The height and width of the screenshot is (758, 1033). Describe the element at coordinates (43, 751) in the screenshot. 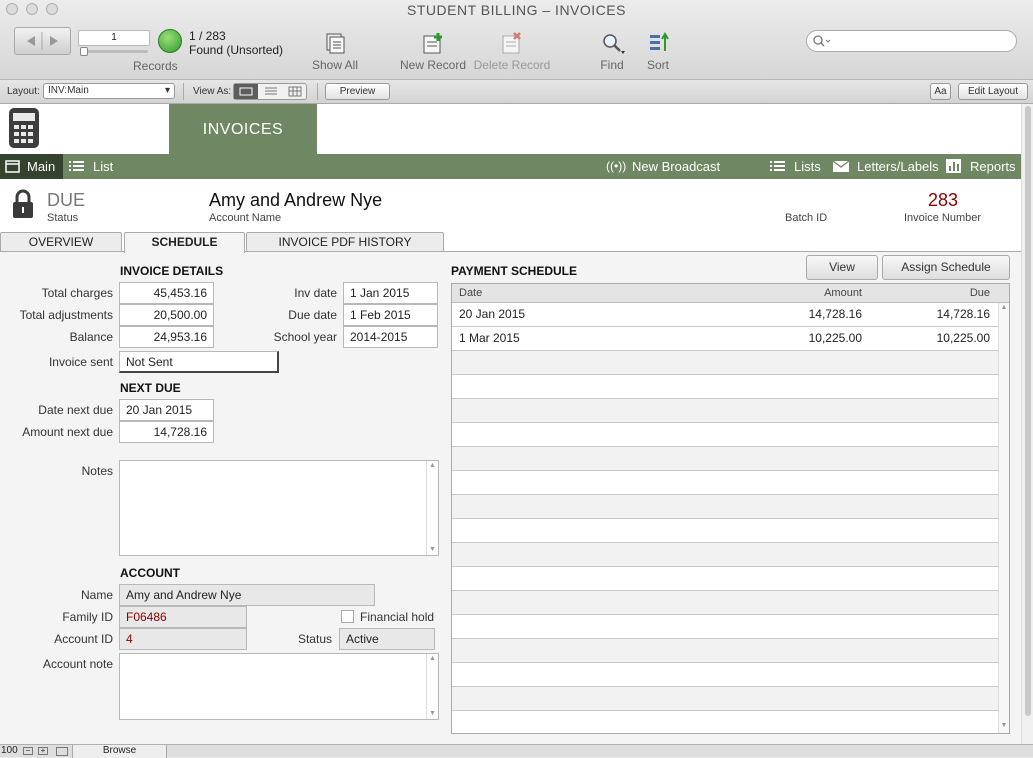

I see `zoom-in-icon: +` at that location.